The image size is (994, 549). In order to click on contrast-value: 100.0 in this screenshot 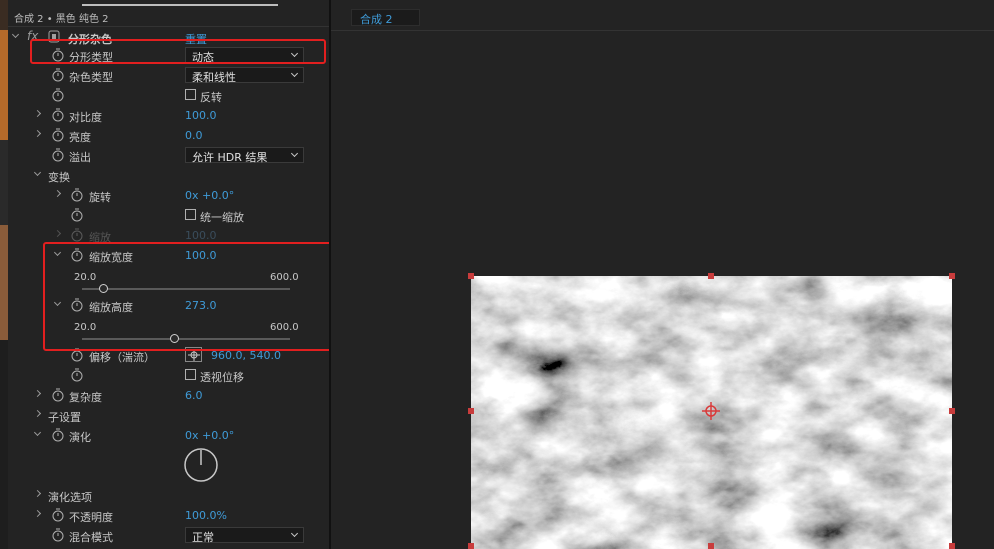, I will do `click(201, 115)`.